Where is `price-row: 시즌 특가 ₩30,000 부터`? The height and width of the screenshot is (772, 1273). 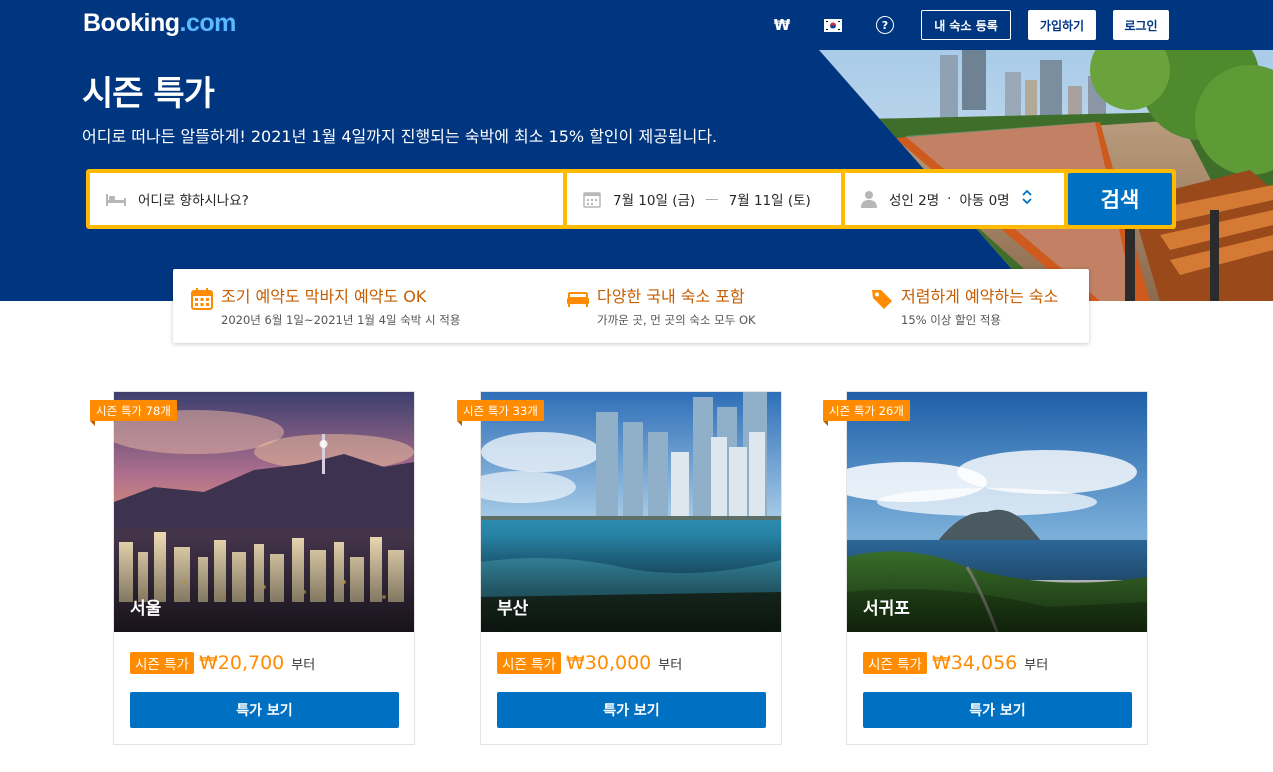 price-row: 시즌 특가 ₩30,000 부터 is located at coordinates (589, 663).